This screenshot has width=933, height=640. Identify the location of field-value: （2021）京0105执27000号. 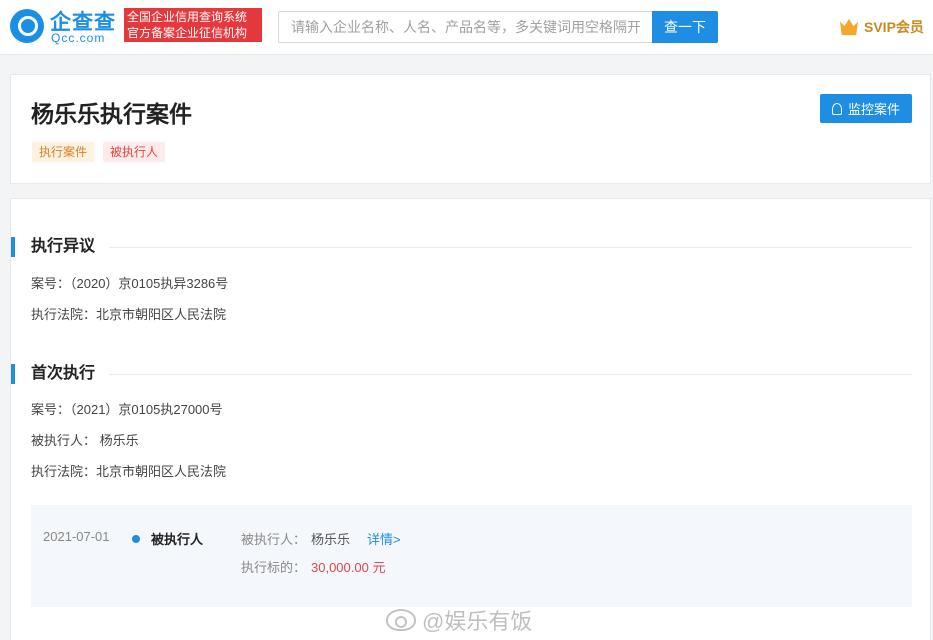
(146, 409).